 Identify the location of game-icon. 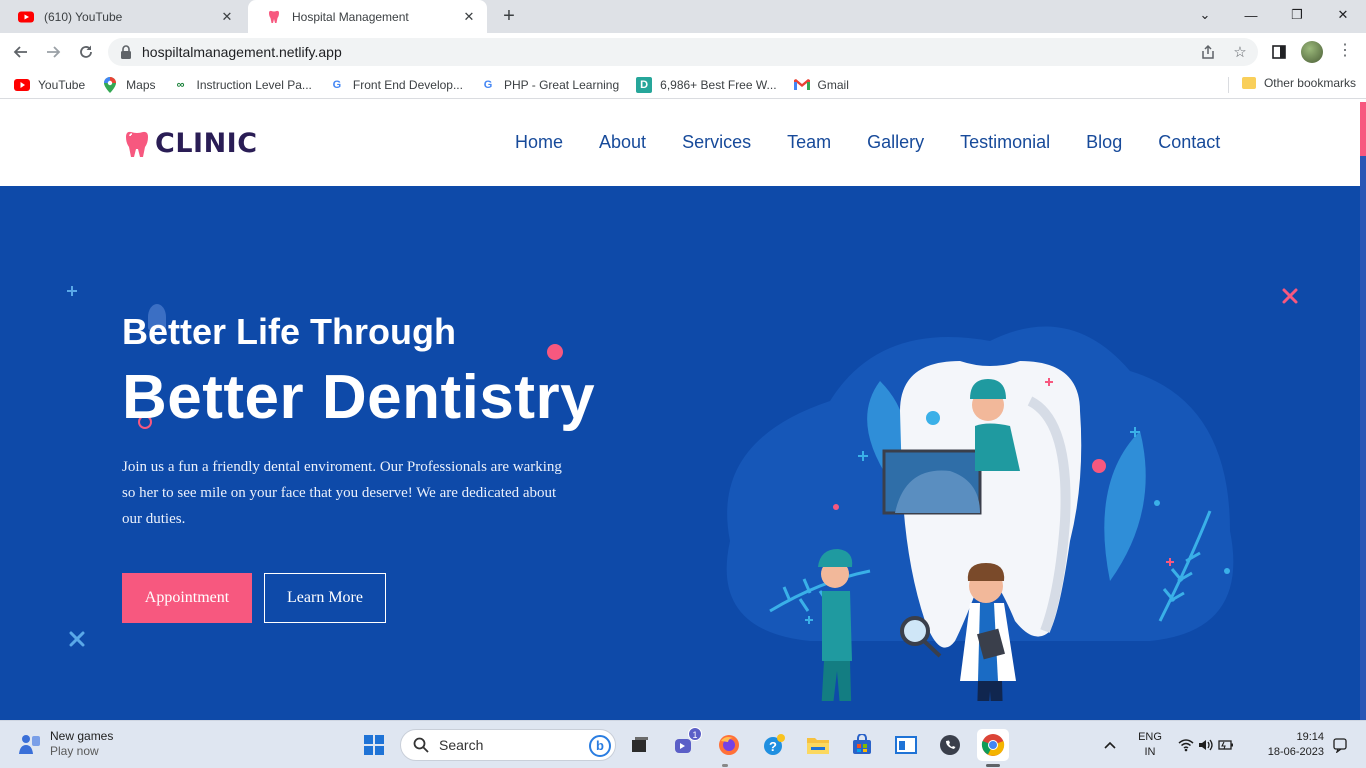
(29, 744).